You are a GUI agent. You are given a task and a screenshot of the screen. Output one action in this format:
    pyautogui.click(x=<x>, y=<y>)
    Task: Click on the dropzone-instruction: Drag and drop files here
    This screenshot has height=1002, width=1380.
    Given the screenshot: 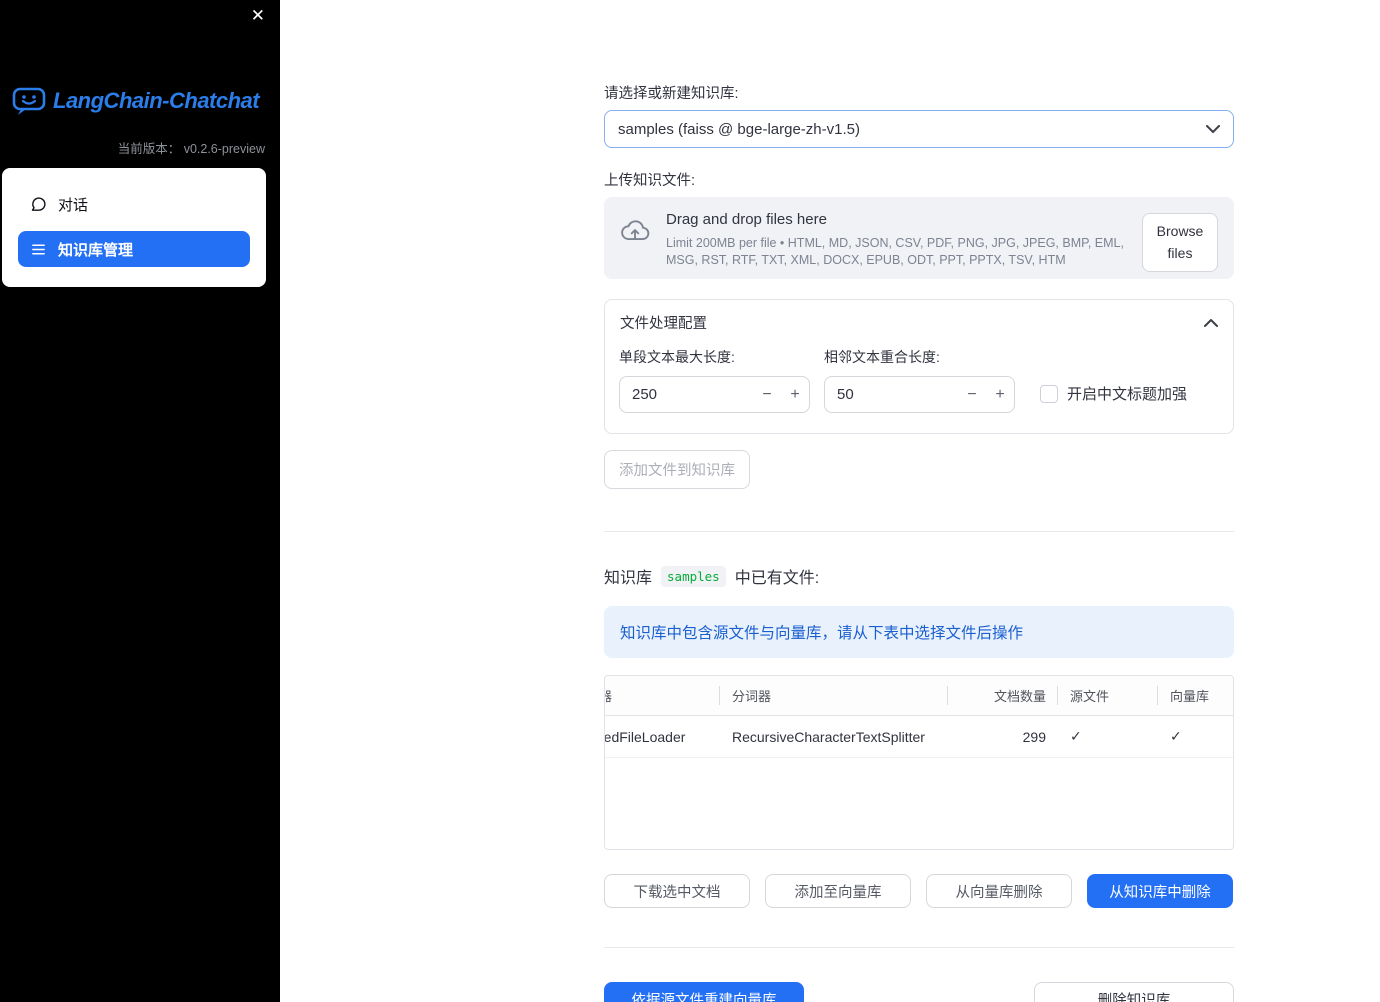 What is the action you would take?
    pyautogui.click(x=746, y=219)
    